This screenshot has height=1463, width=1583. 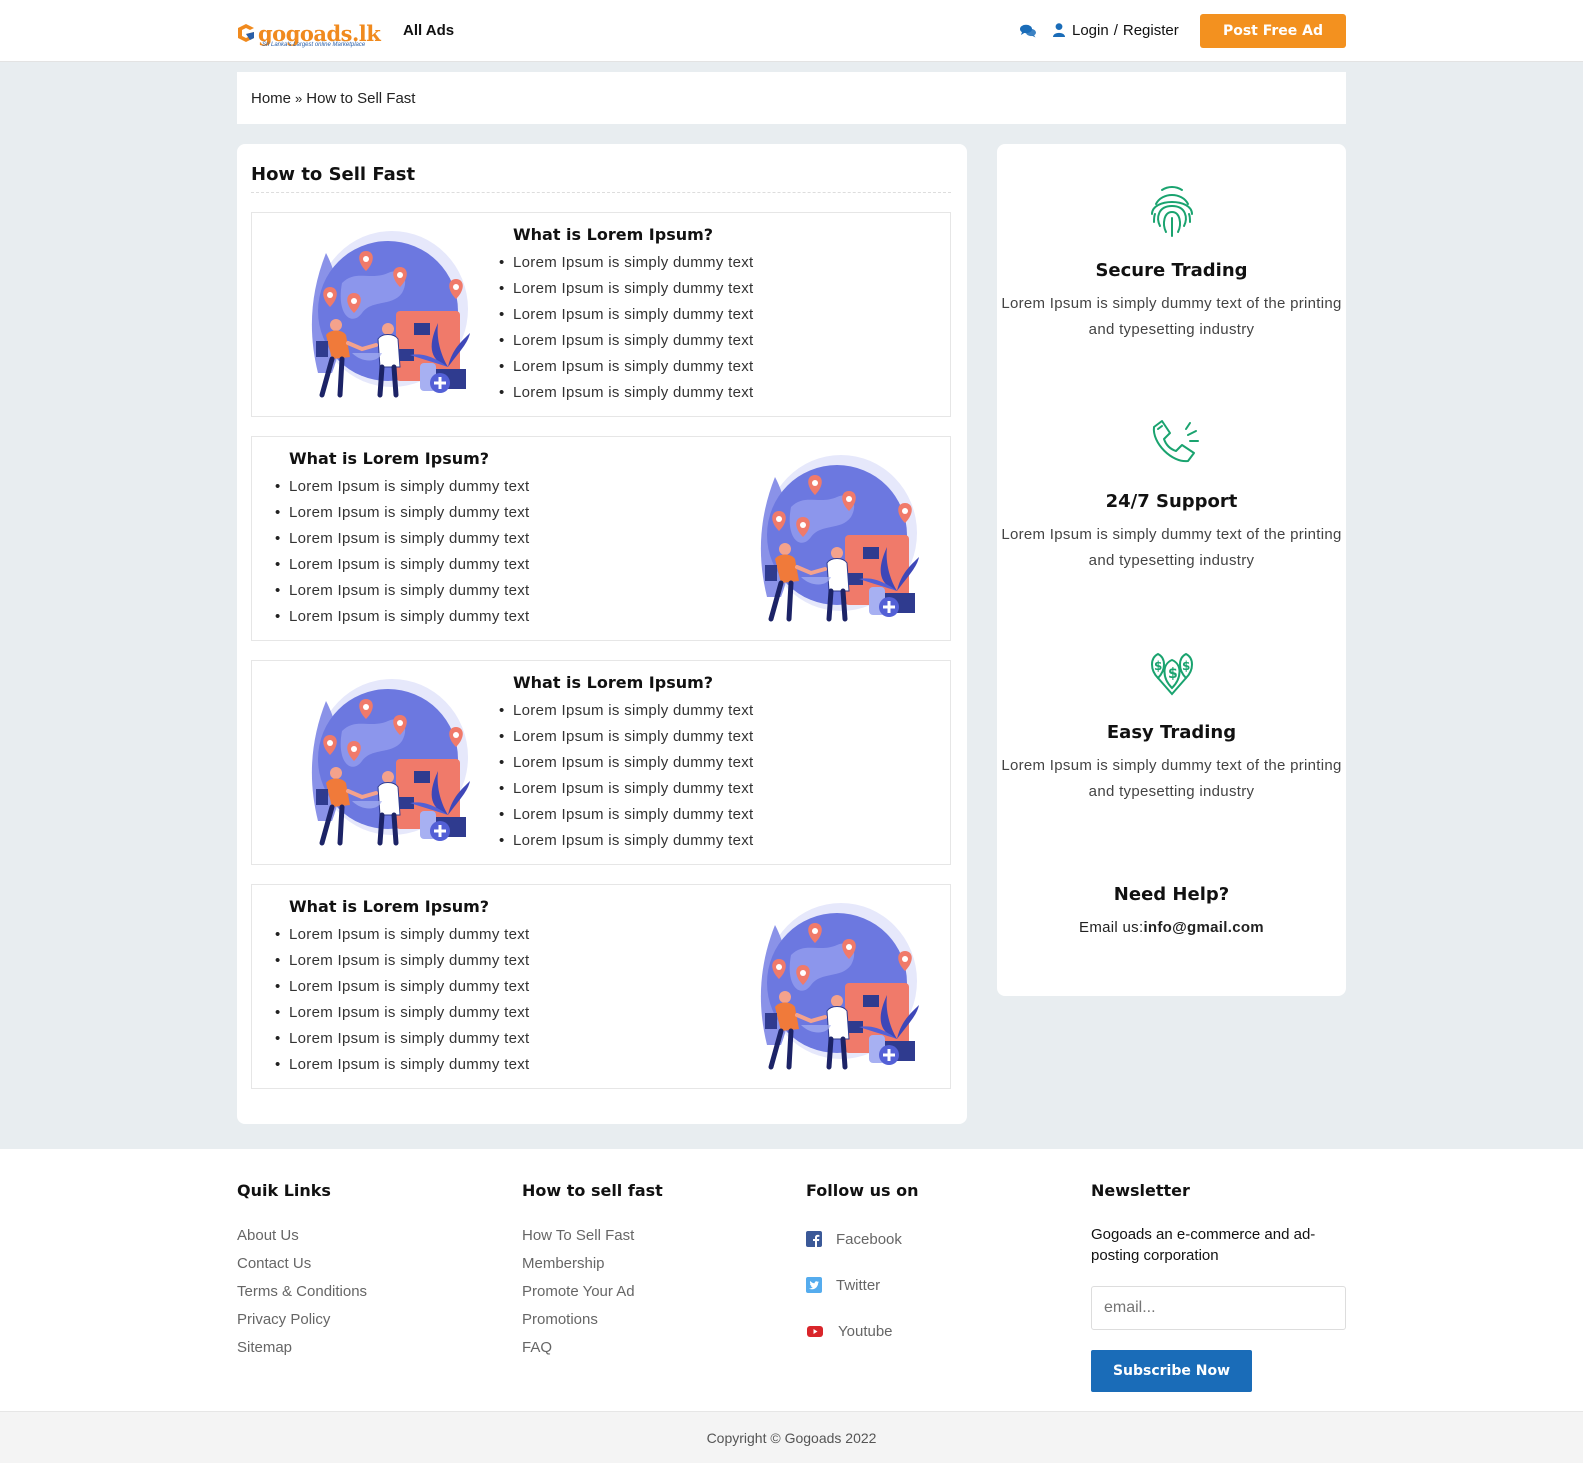 What do you see at coordinates (1111, 927) in the screenshot?
I see `help-email-label: Email us:` at bounding box center [1111, 927].